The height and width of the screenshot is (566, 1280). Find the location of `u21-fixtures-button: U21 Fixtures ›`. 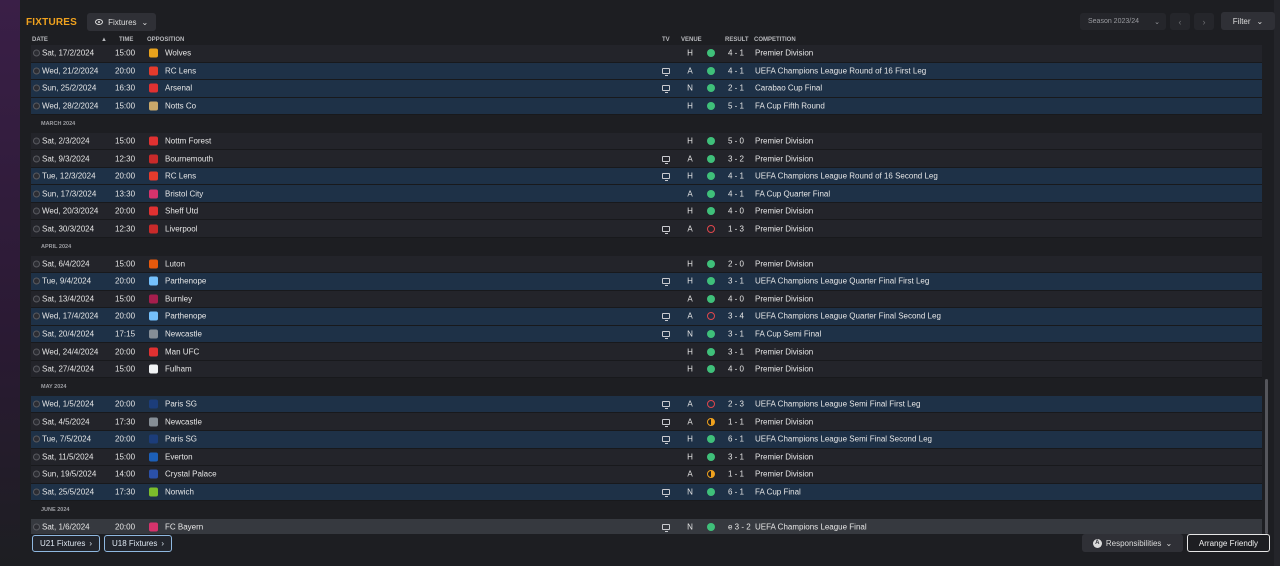

u21-fixtures-button: U21 Fixtures › is located at coordinates (66, 543).